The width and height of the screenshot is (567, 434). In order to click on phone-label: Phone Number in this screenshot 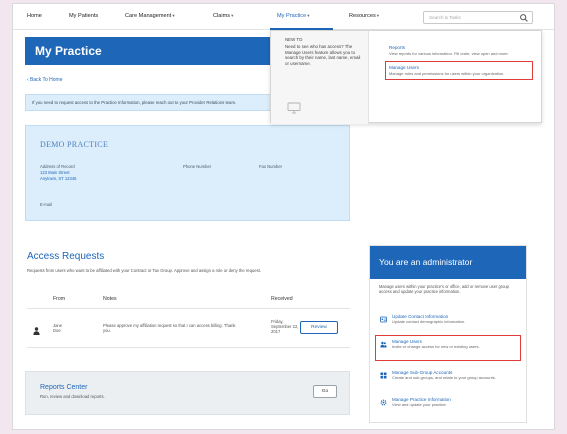, I will do `click(197, 166)`.